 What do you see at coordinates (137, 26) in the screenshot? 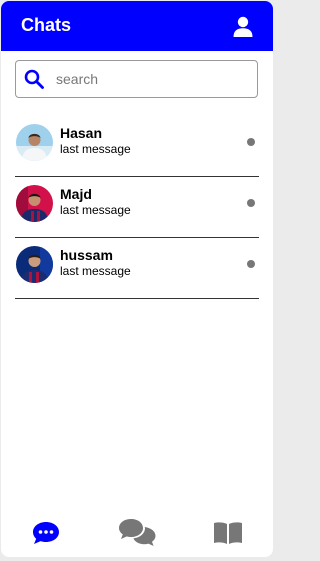
I see `app-header: Chats` at bounding box center [137, 26].